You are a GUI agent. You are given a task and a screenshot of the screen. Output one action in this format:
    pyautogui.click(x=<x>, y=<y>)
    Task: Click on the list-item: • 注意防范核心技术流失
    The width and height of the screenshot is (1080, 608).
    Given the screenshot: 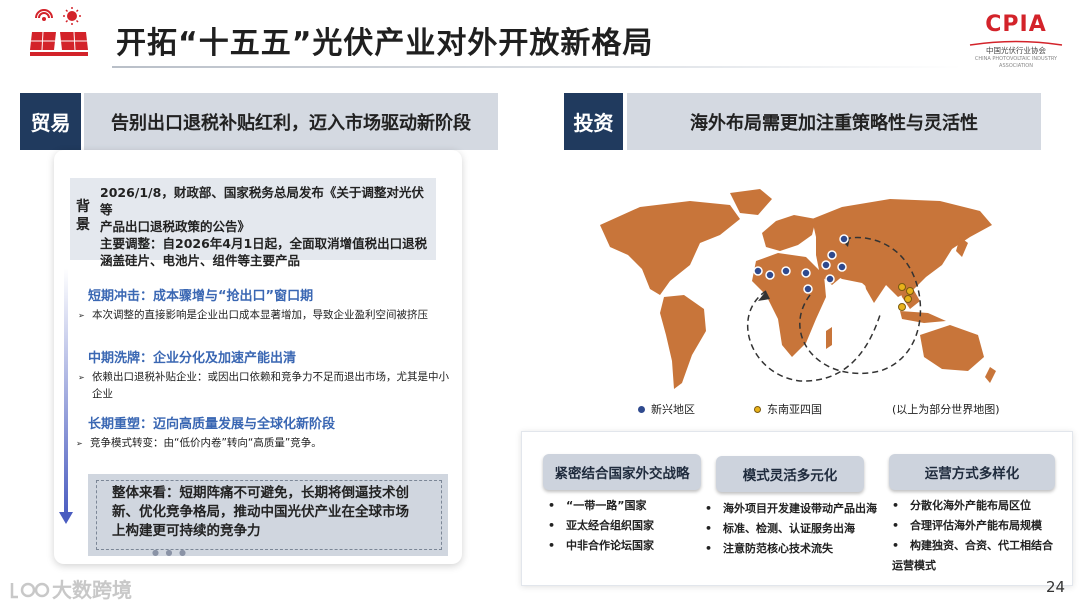 What is the action you would take?
    pyautogui.click(x=769, y=548)
    